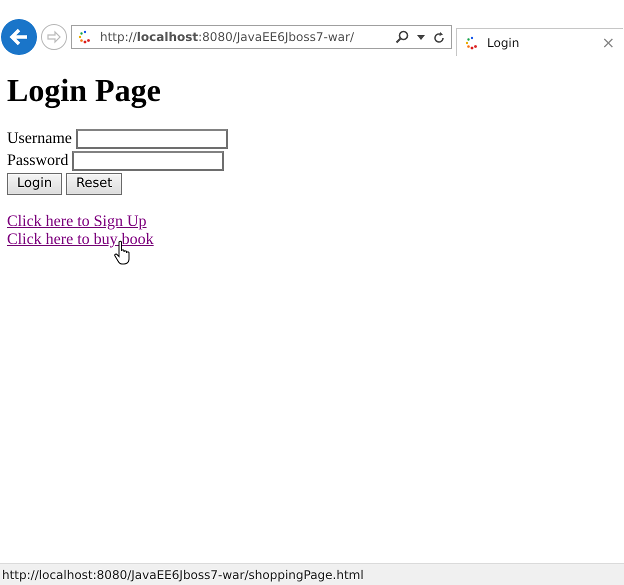  Describe the element at coordinates (503, 43) in the screenshot. I see `tab-title: Login` at that location.